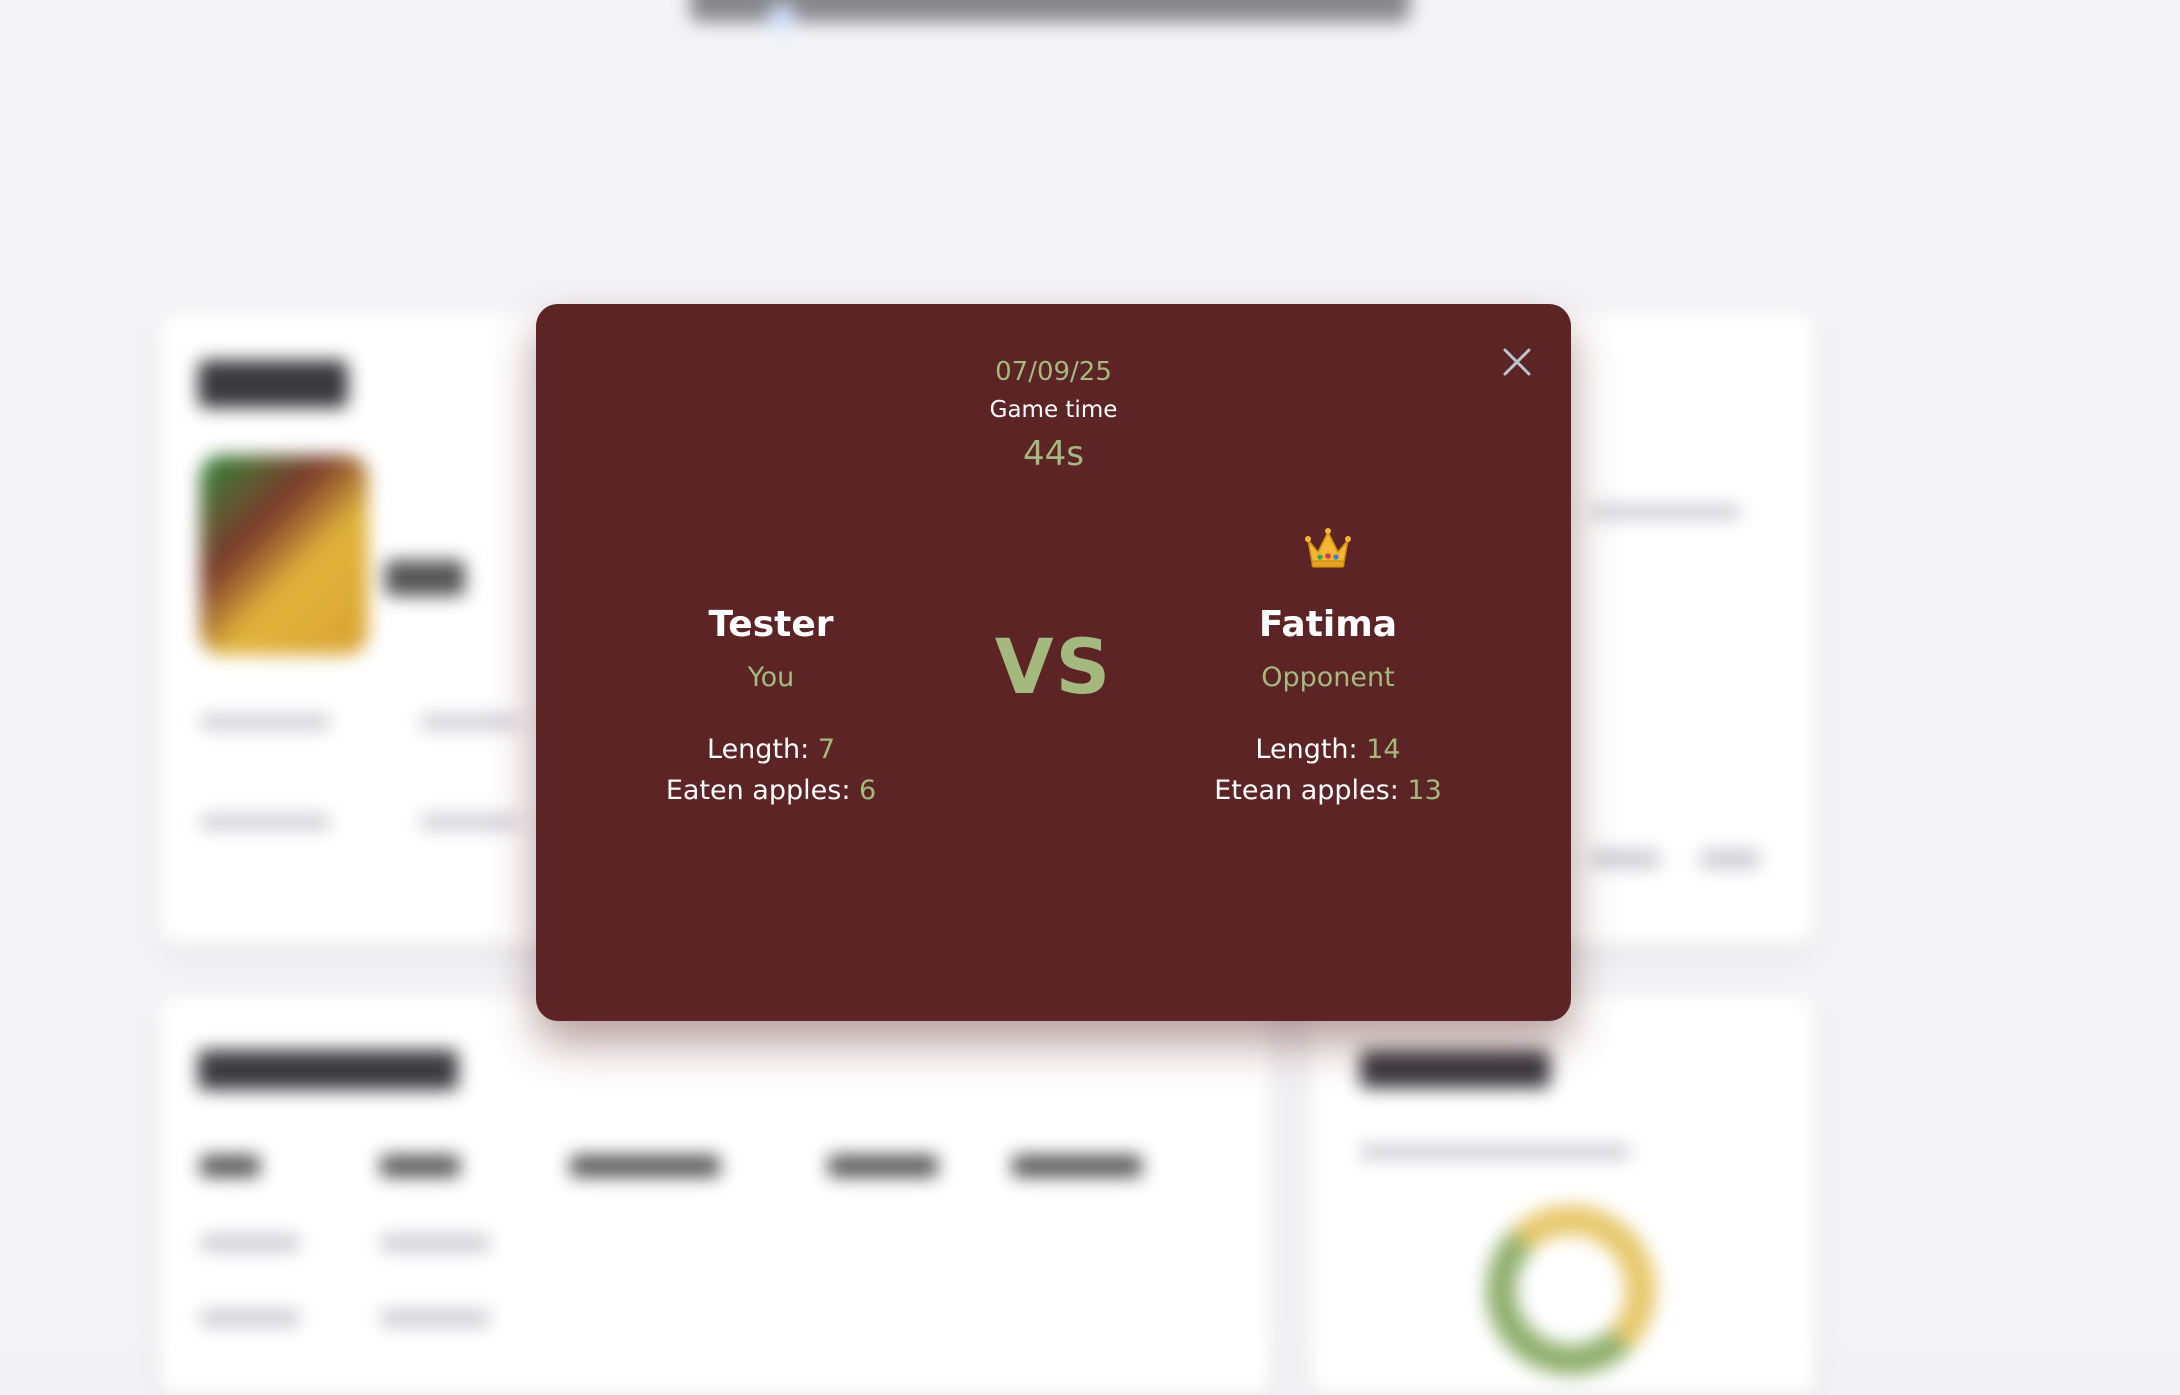 The height and width of the screenshot is (1395, 2180). Describe the element at coordinates (1328, 624) in the screenshot. I see `player-name: Fatima` at that location.